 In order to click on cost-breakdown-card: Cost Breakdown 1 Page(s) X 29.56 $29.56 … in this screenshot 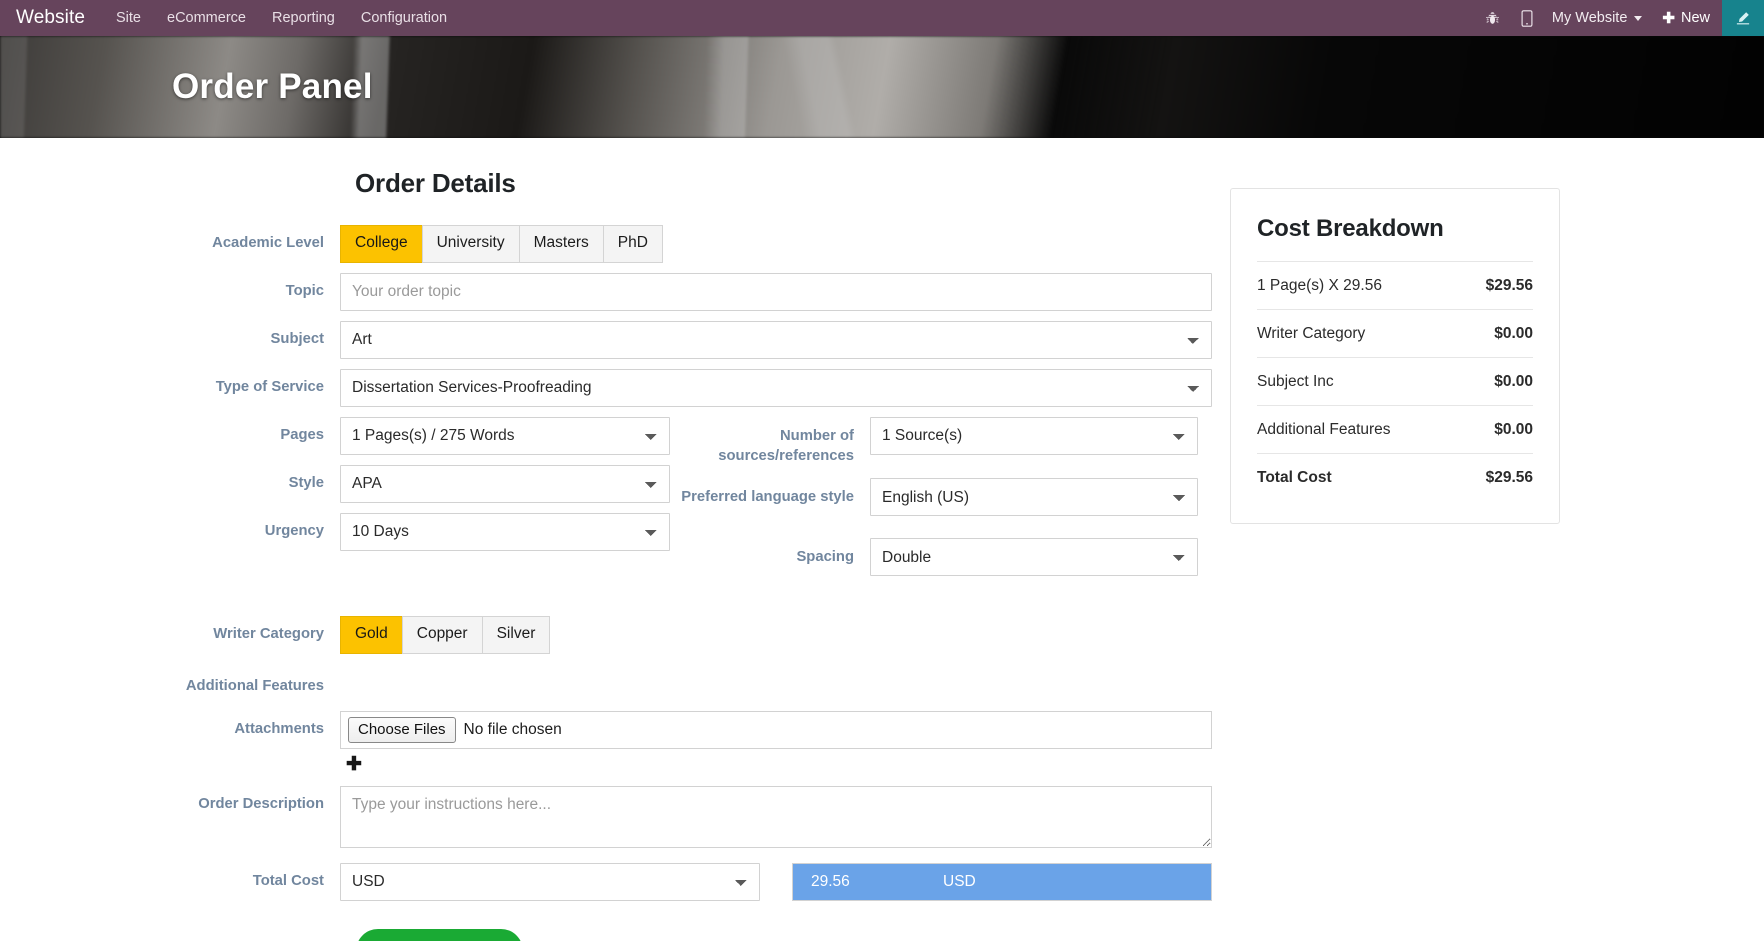, I will do `click(1395, 356)`.